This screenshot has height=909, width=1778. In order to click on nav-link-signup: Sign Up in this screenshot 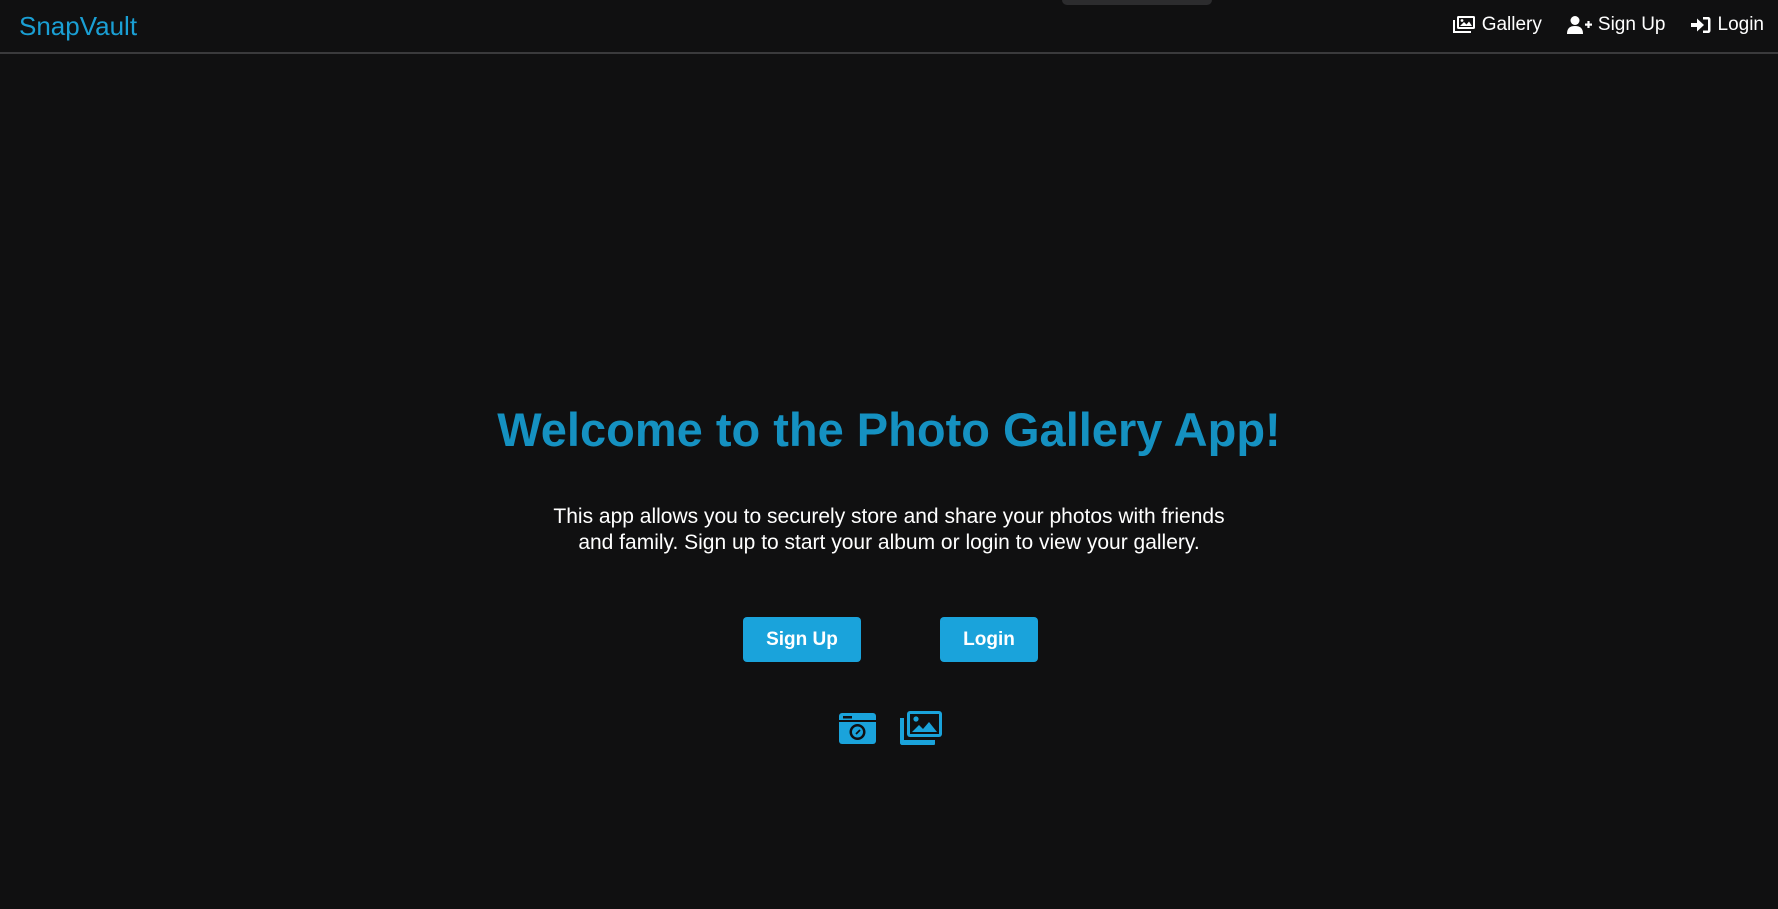, I will do `click(1616, 25)`.